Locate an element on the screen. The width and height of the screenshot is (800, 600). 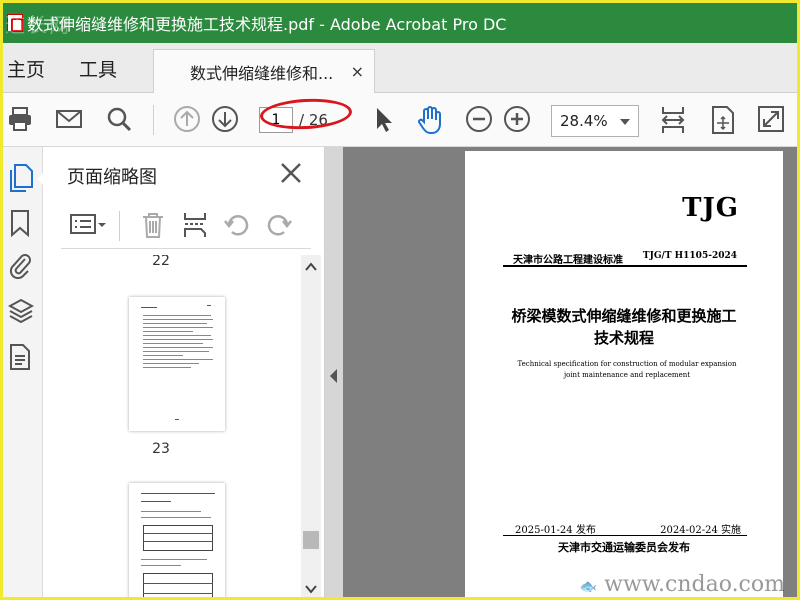
attachment-icon is located at coordinates (20, 265).